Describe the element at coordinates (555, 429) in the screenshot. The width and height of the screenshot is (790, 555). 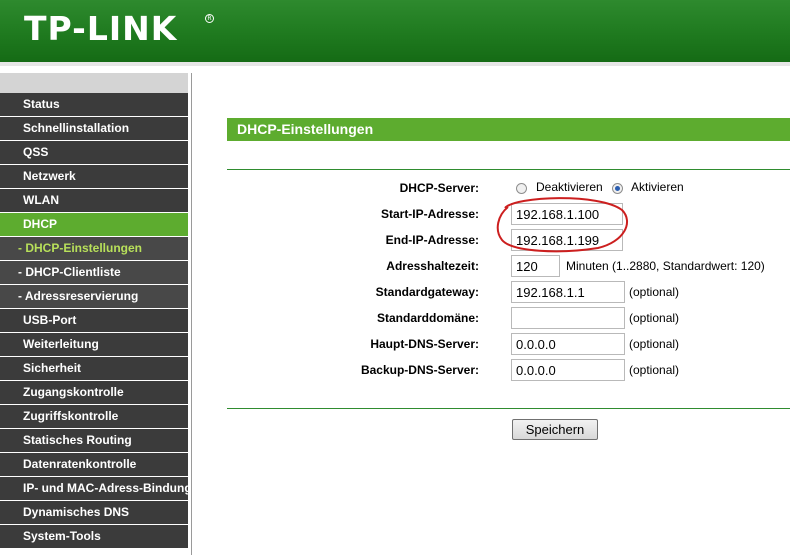
I see `save-button: Speichern` at that location.